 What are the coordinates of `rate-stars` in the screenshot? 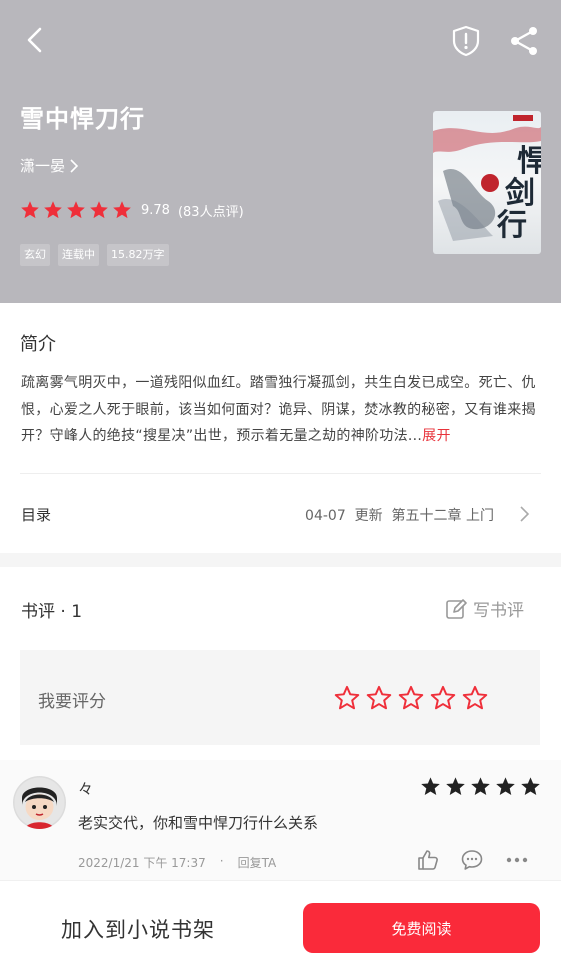 It's located at (414, 698).